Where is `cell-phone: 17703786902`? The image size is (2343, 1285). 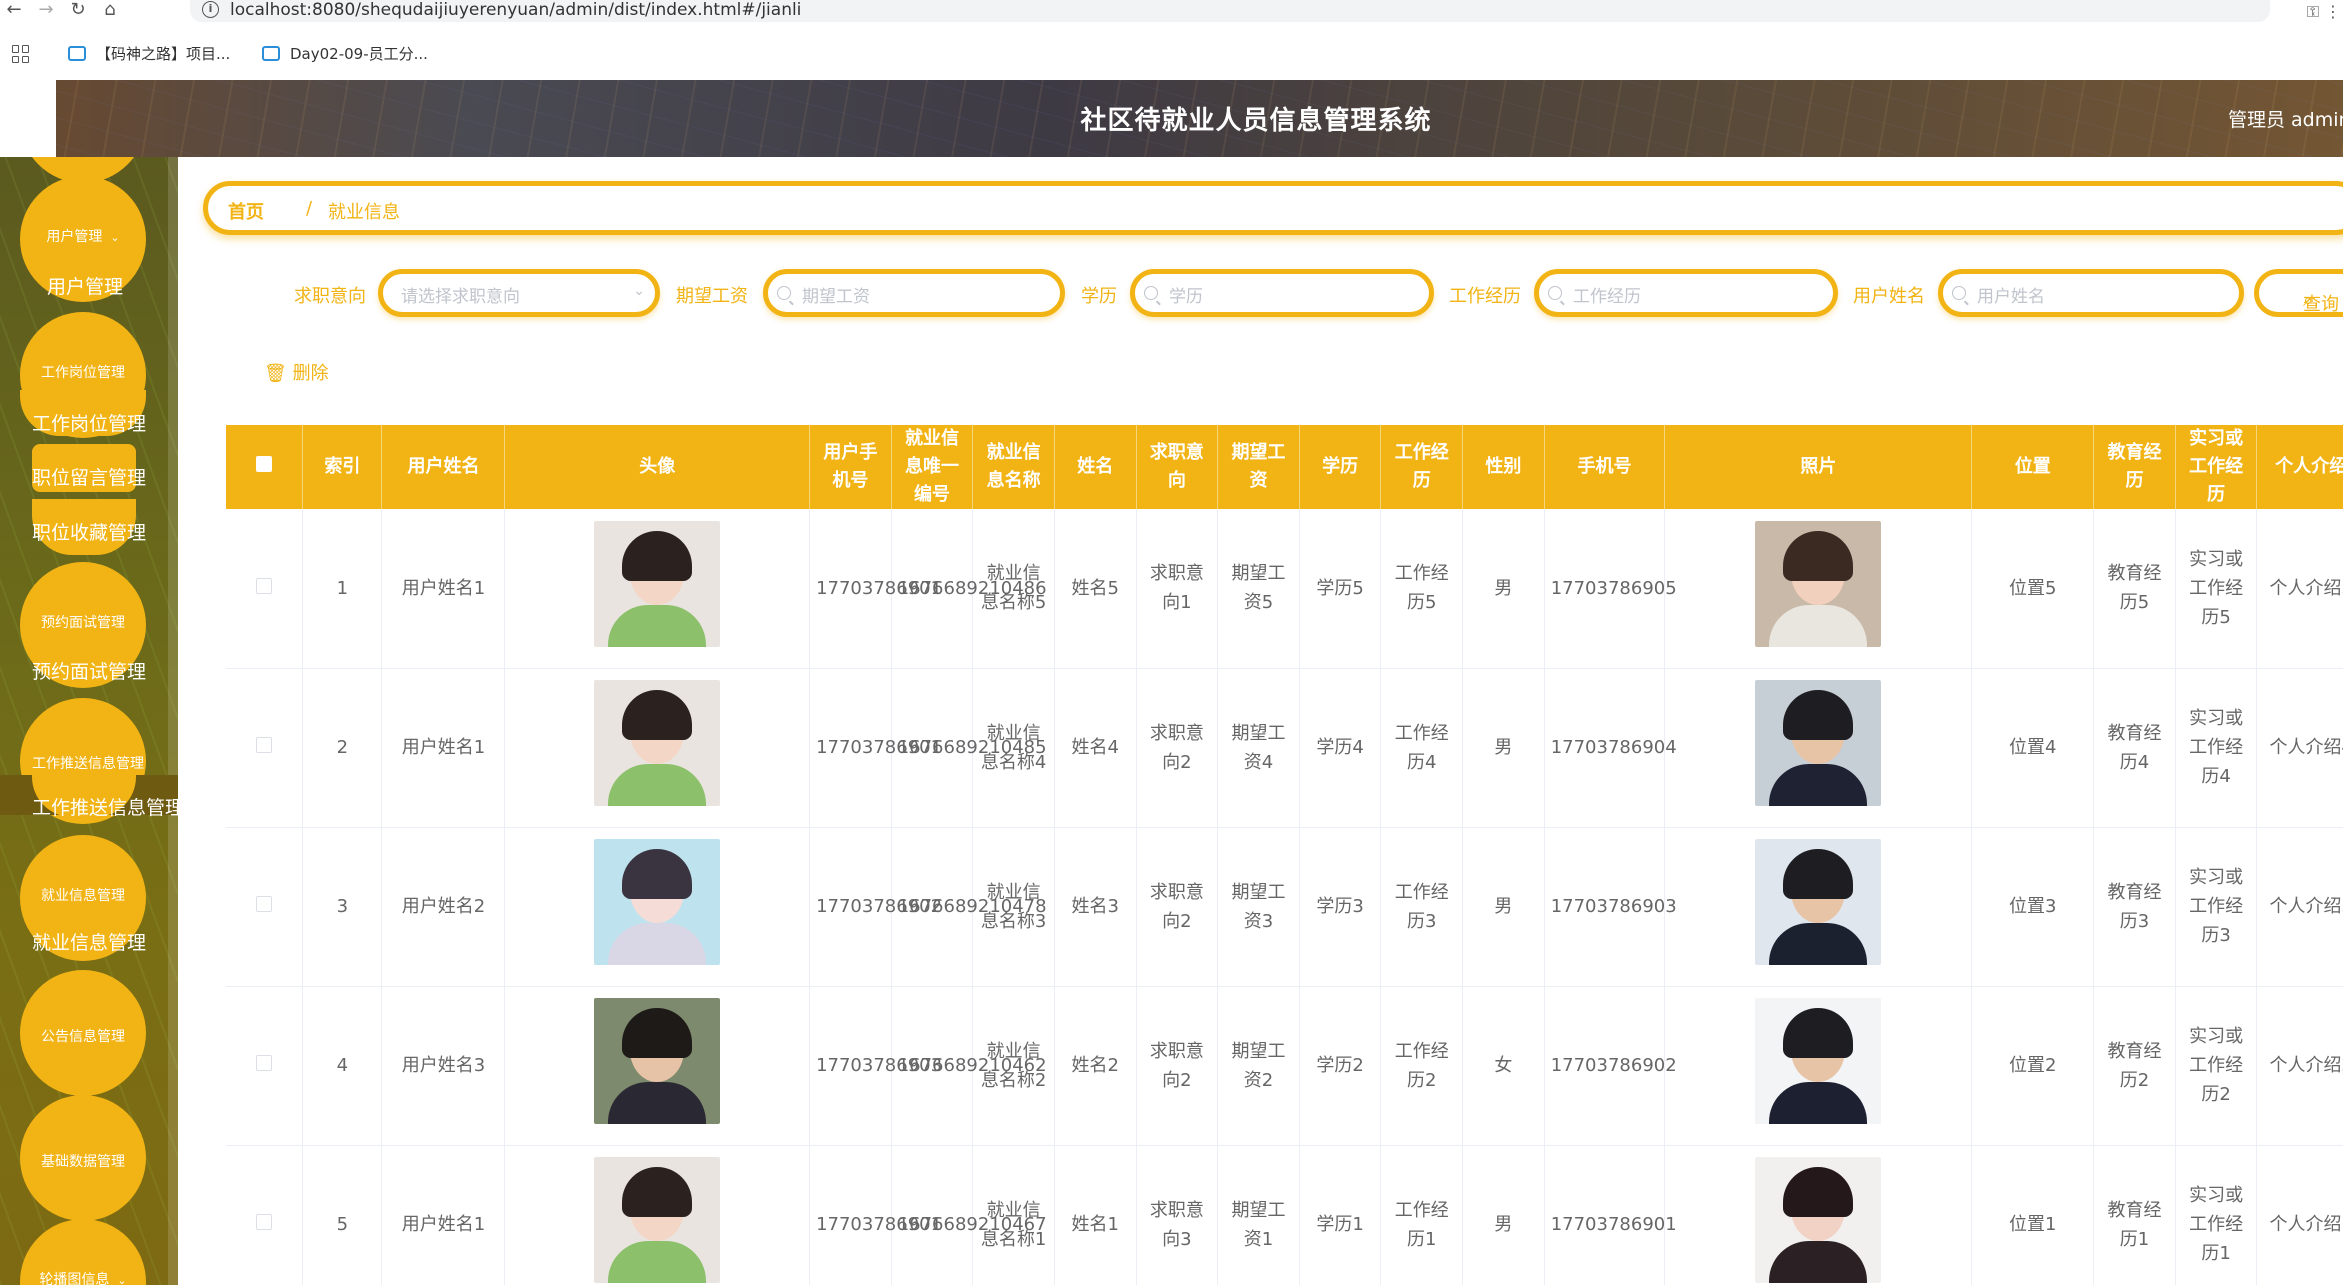 cell-phone: 17703786902 is located at coordinates (1610, 1066).